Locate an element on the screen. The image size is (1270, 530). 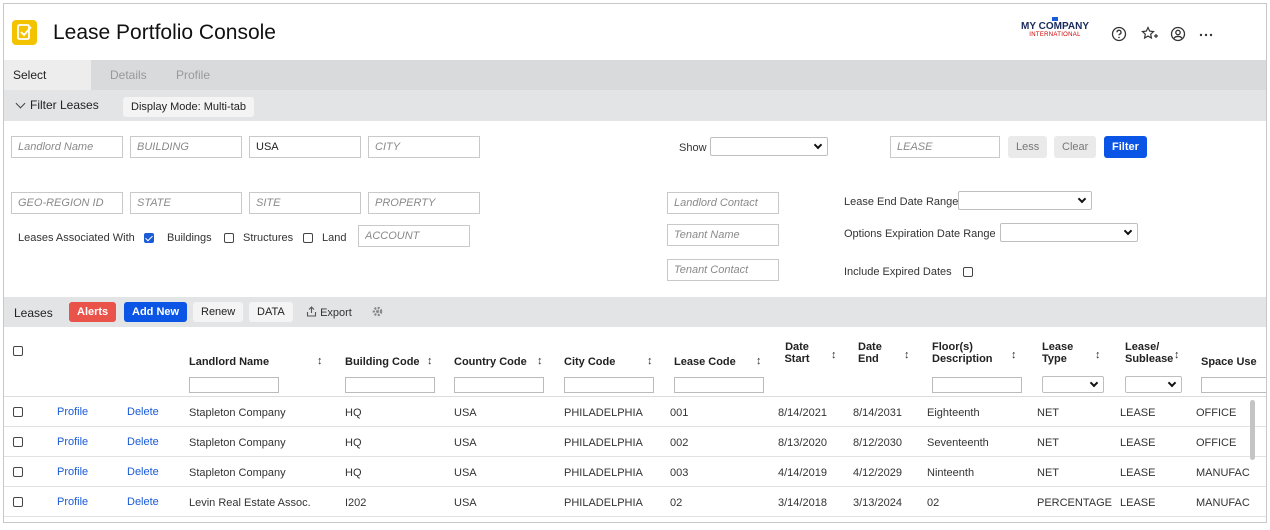
less-button: Less is located at coordinates (1028, 147).